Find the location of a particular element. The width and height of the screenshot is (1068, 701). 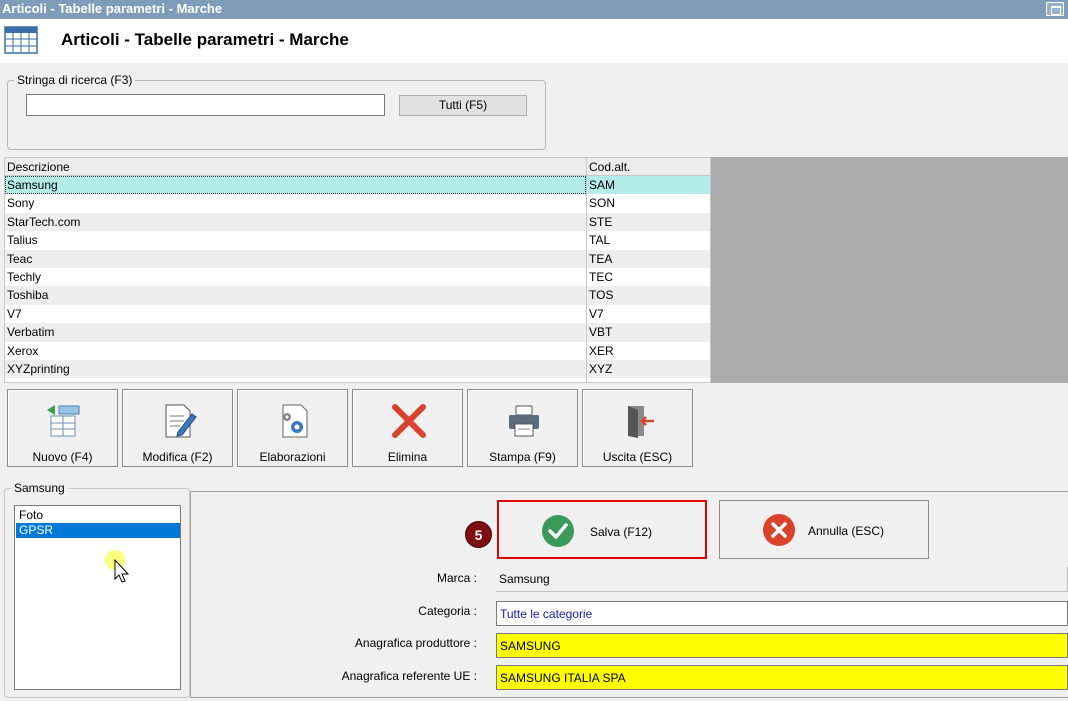

referente-field: SAMSUNG ITALIA SPA is located at coordinates (782, 677).